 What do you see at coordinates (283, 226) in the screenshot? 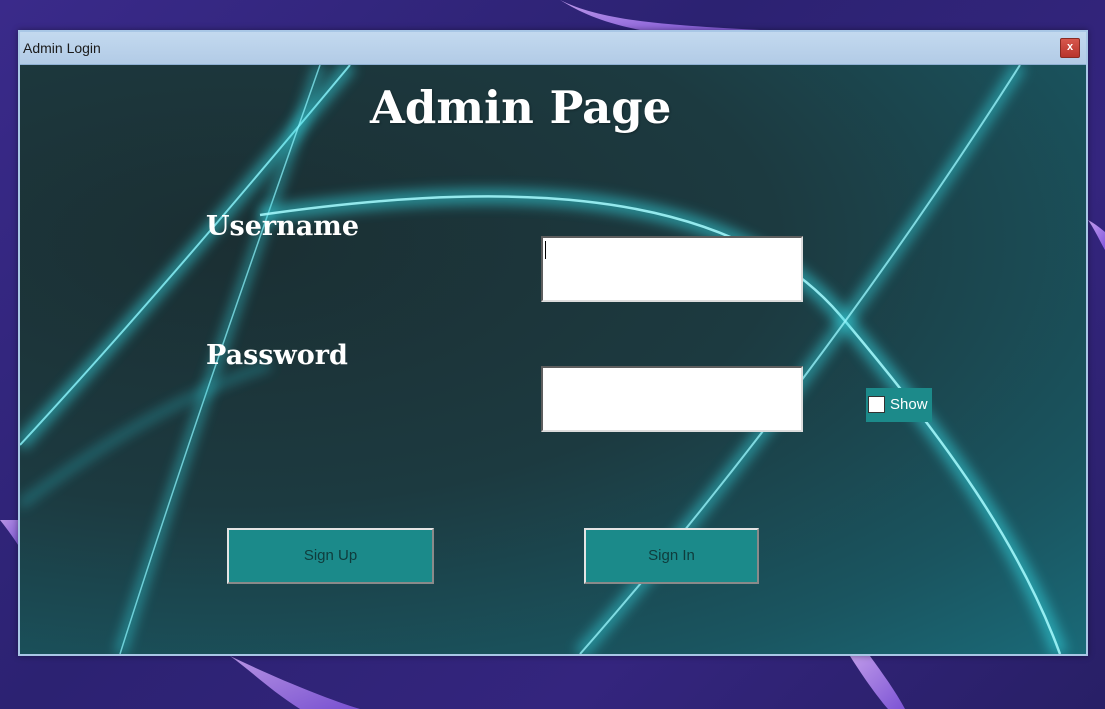
I see `username-label: Username` at bounding box center [283, 226].